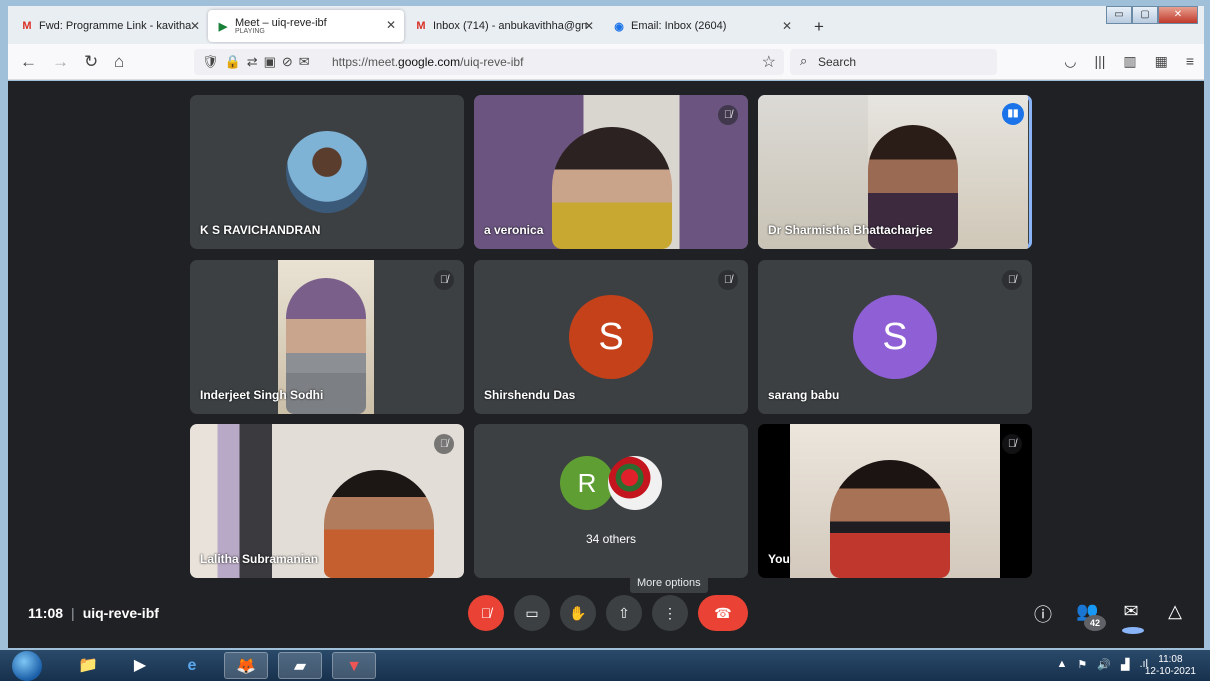 The image size is (1210, 681). I want to click on participant-tile: 🎙̸ Lalitha Subramanian, so click(327, 501).